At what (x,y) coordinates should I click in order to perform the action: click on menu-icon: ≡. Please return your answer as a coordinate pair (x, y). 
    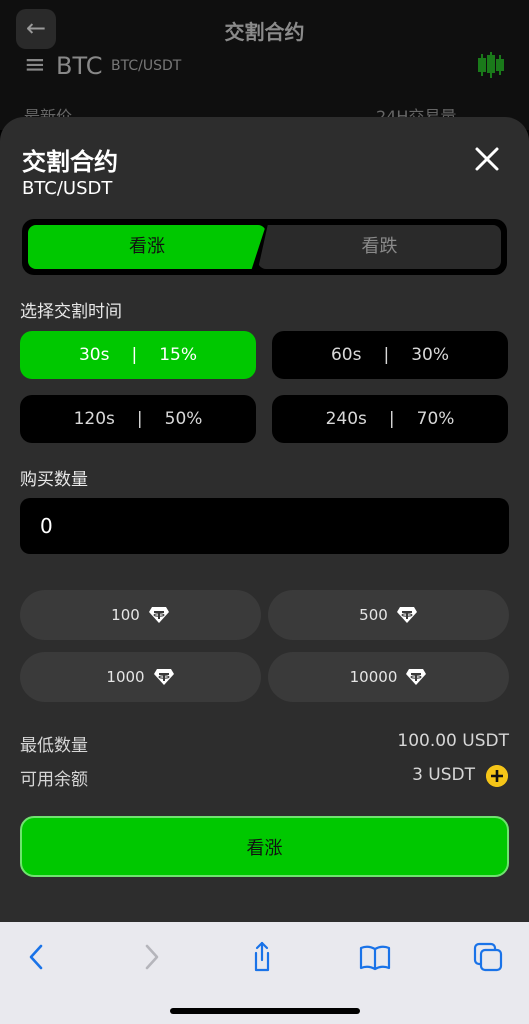
    Looking at the image, I should click on (35, 65).